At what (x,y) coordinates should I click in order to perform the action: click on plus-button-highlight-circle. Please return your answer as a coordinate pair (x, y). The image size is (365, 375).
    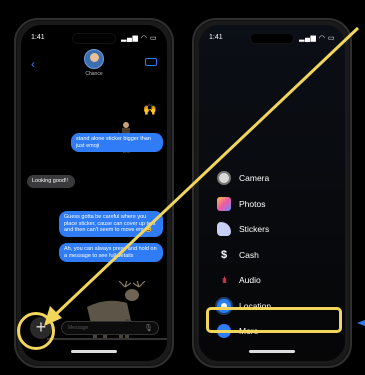
    Looking at the image, I should click on (36, 331).